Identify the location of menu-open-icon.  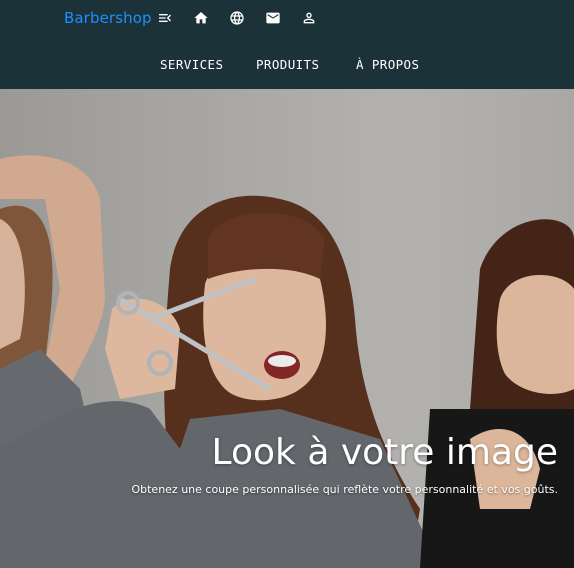
(165, 18).